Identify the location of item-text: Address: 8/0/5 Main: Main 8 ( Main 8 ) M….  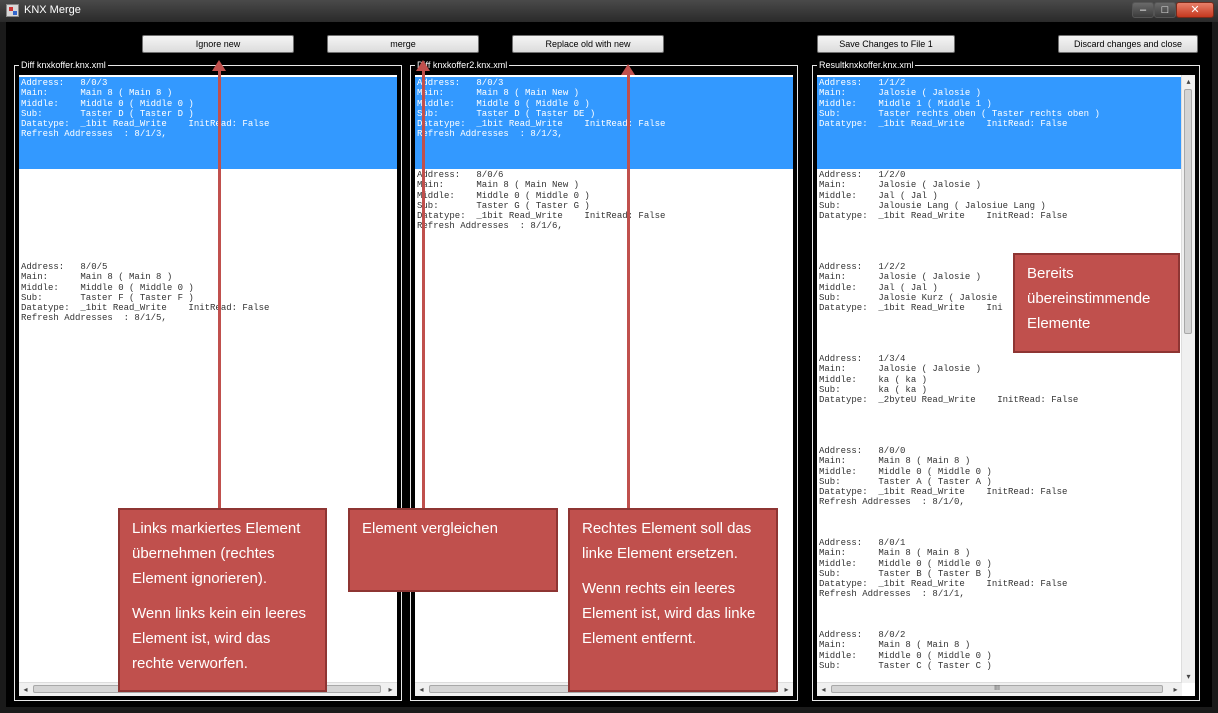
(145, 293).